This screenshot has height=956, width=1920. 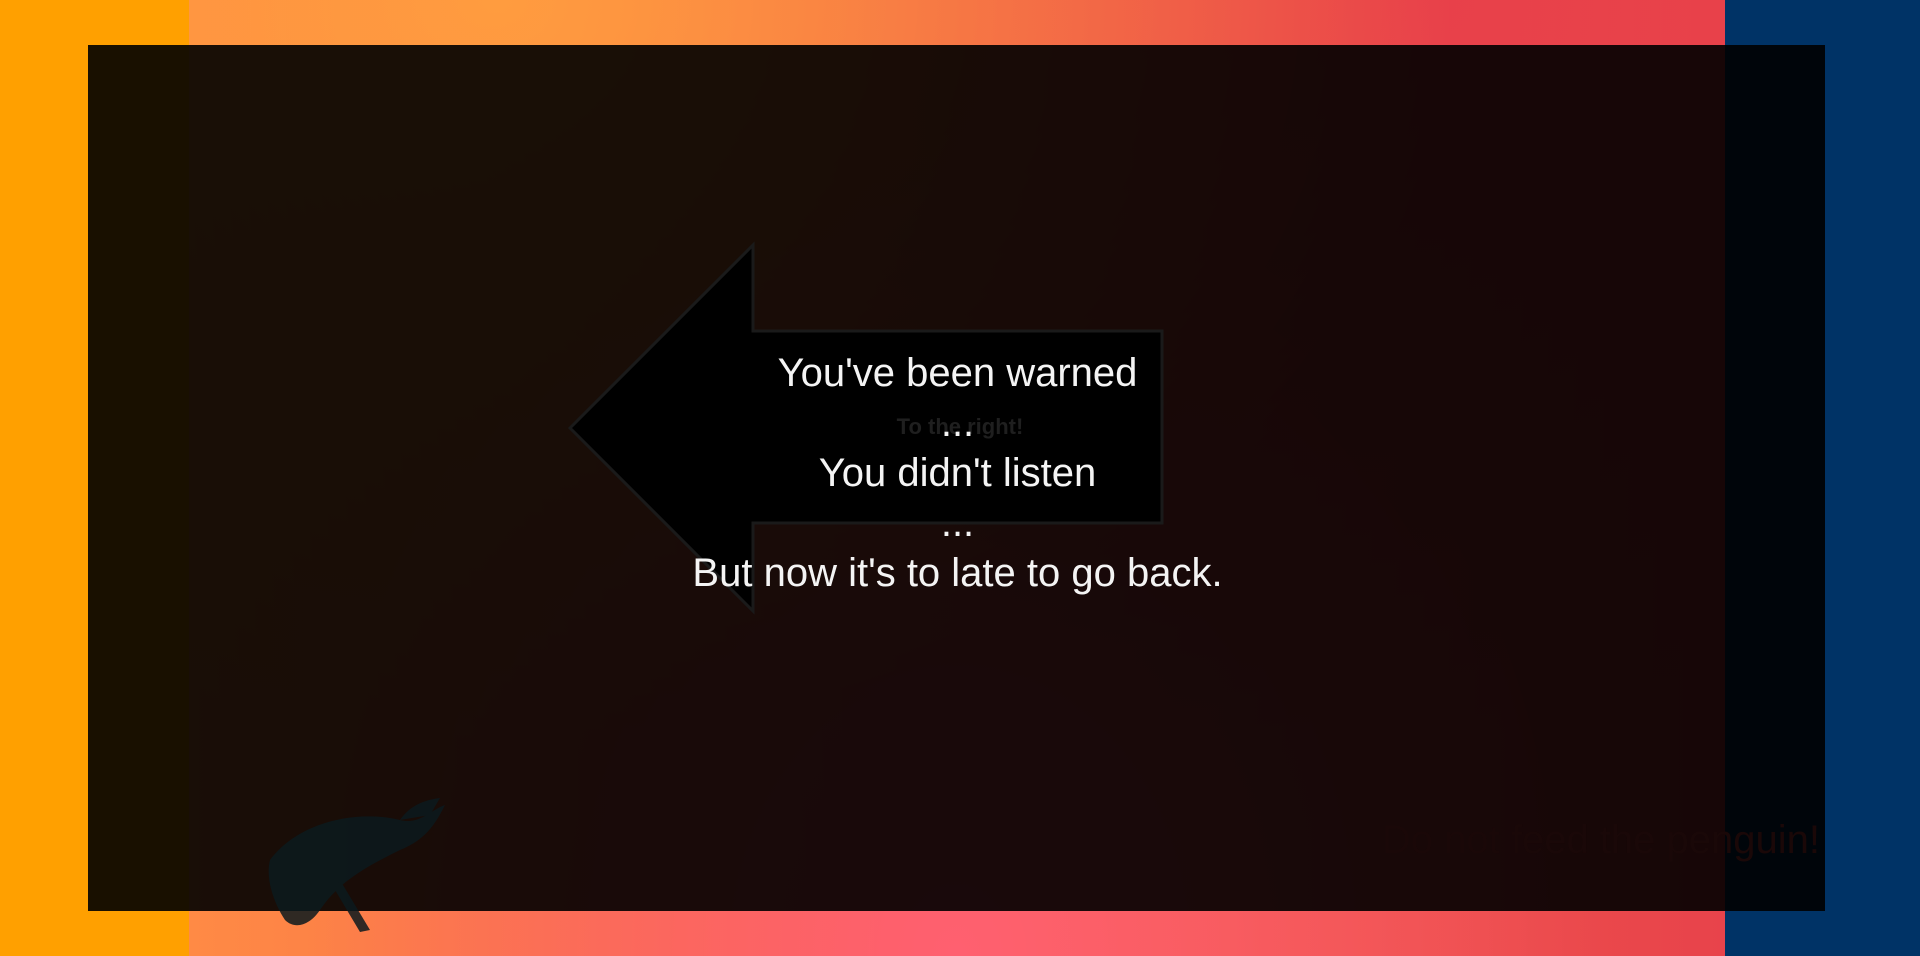 What do you see at coordinates (1600, 840) in the screenshot?
I see `penguin-warning-text: Do not feed the penguin!` at bounding box center [1600, 840].